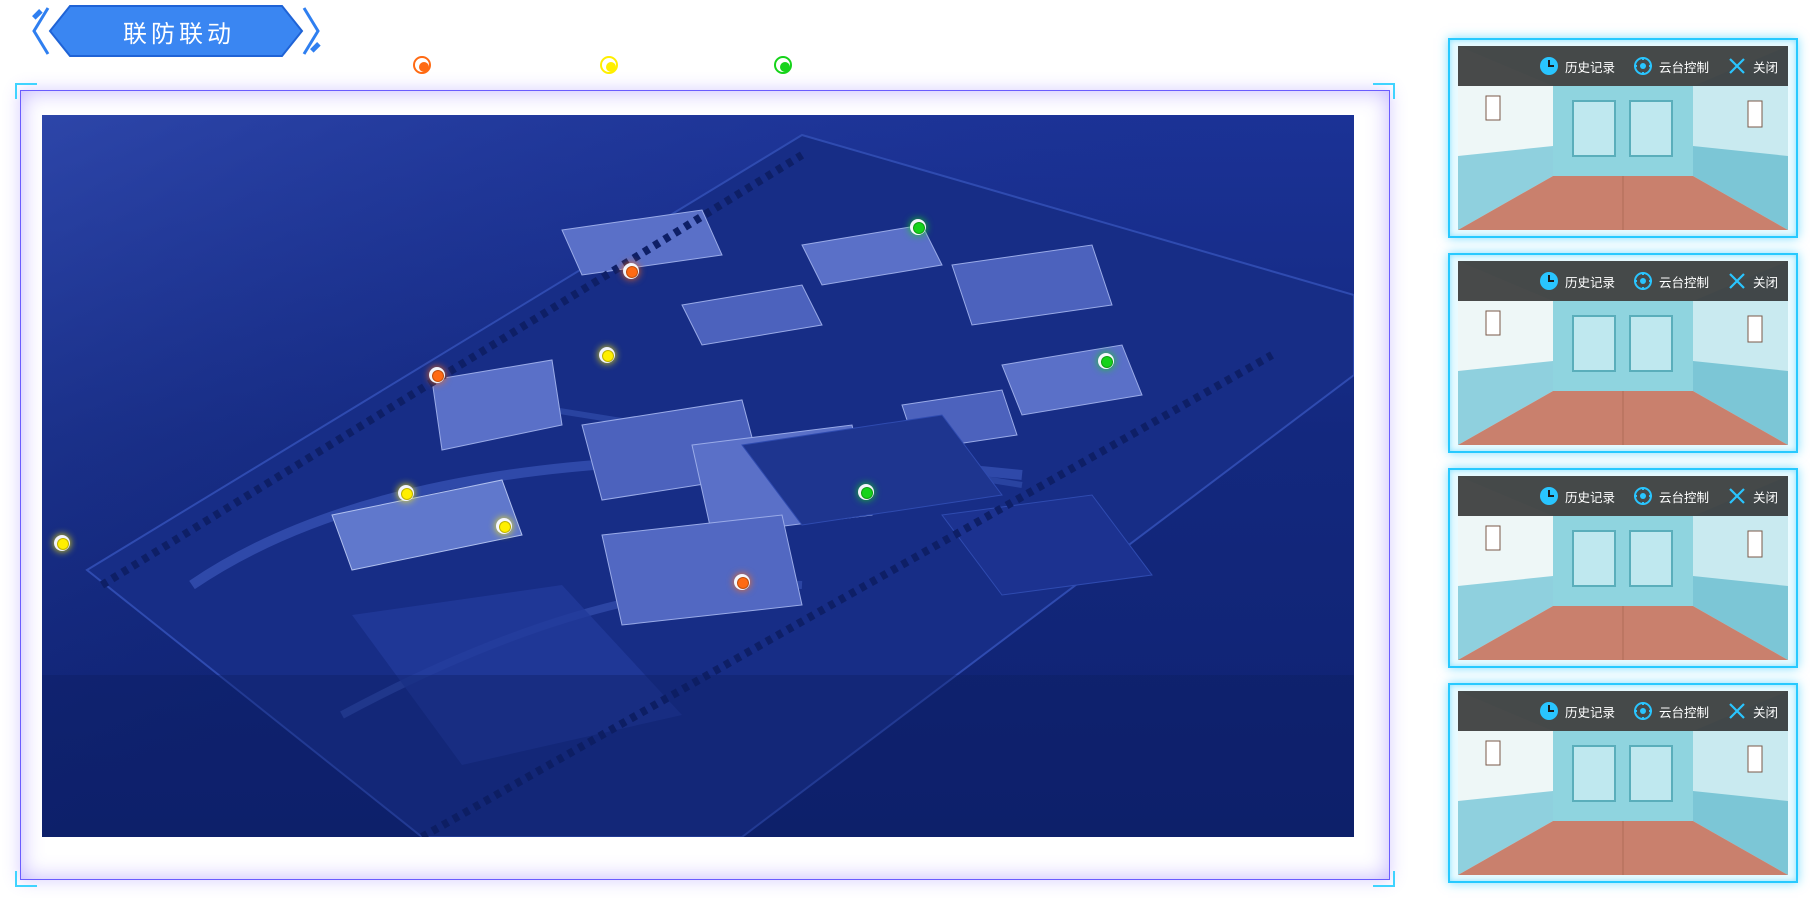 This screenshot has height=901, width=1810. I want to click on camera-panel-3: 历史记录 云台控制 关闭, so click(1623, 568).